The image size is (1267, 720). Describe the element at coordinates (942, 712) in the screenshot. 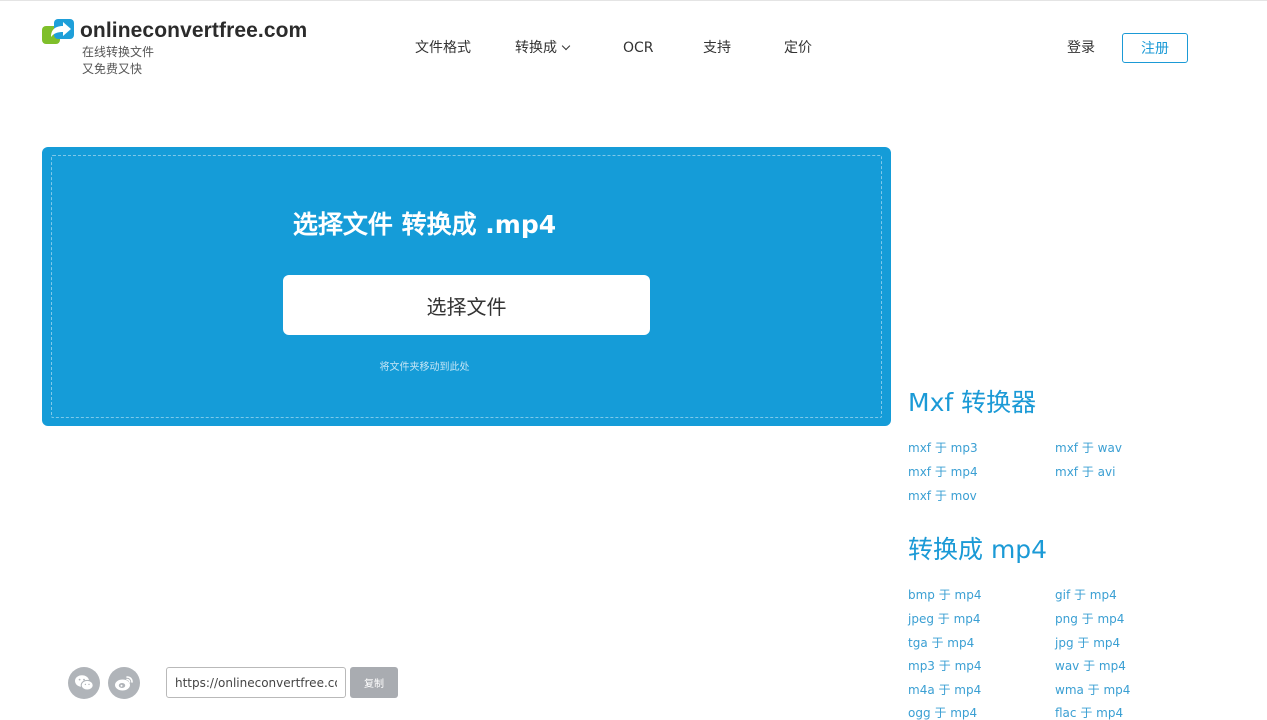

I see `link-ogg-mp4: ogg 于 mp4` at that location.